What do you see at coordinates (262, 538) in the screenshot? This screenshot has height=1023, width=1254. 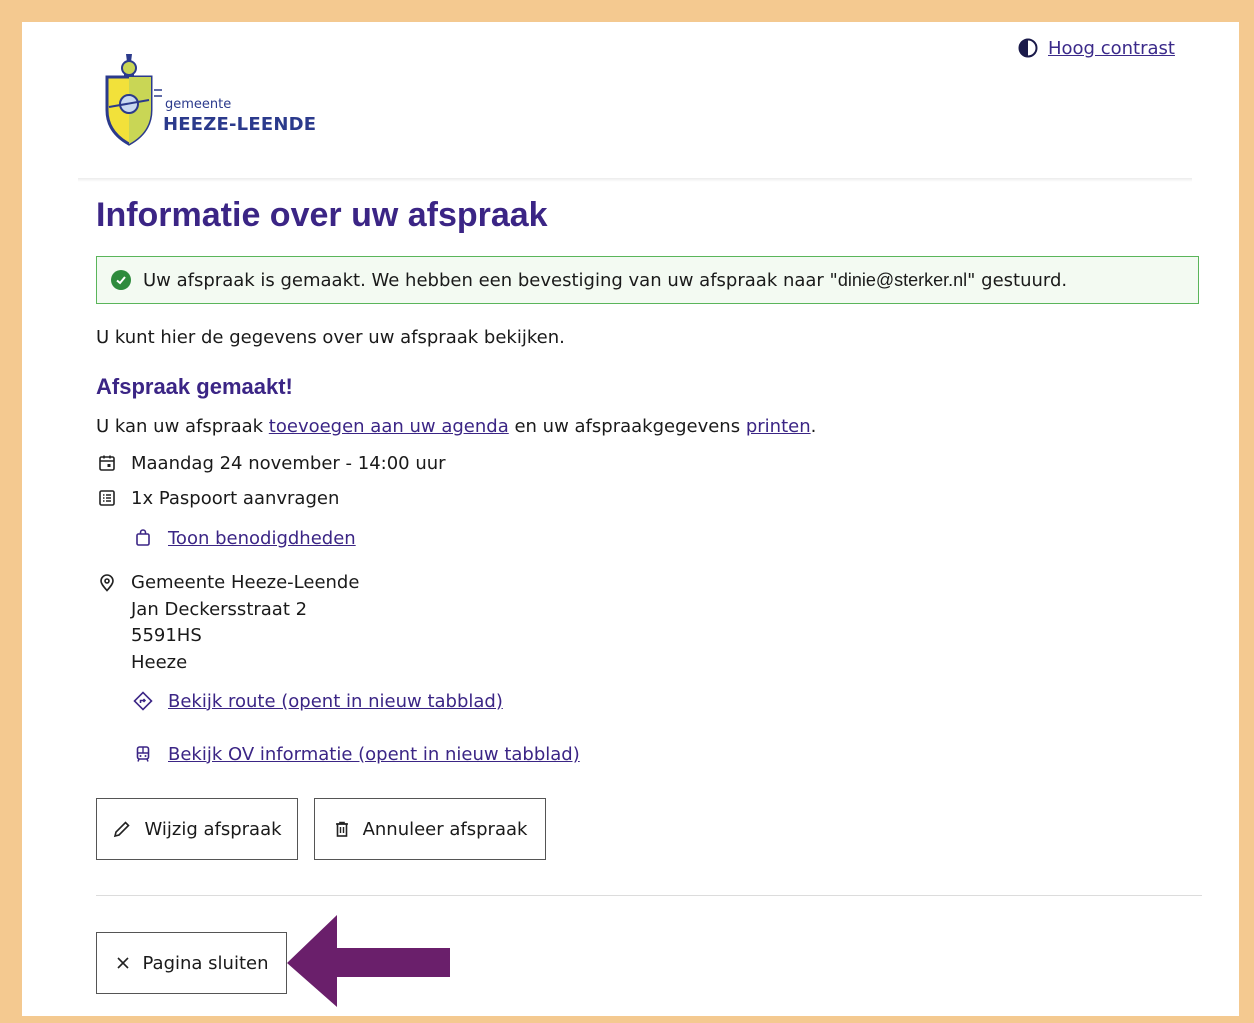 I see `show-requirements-link: Toon benodigdheden` at bounding box center [262, 538].